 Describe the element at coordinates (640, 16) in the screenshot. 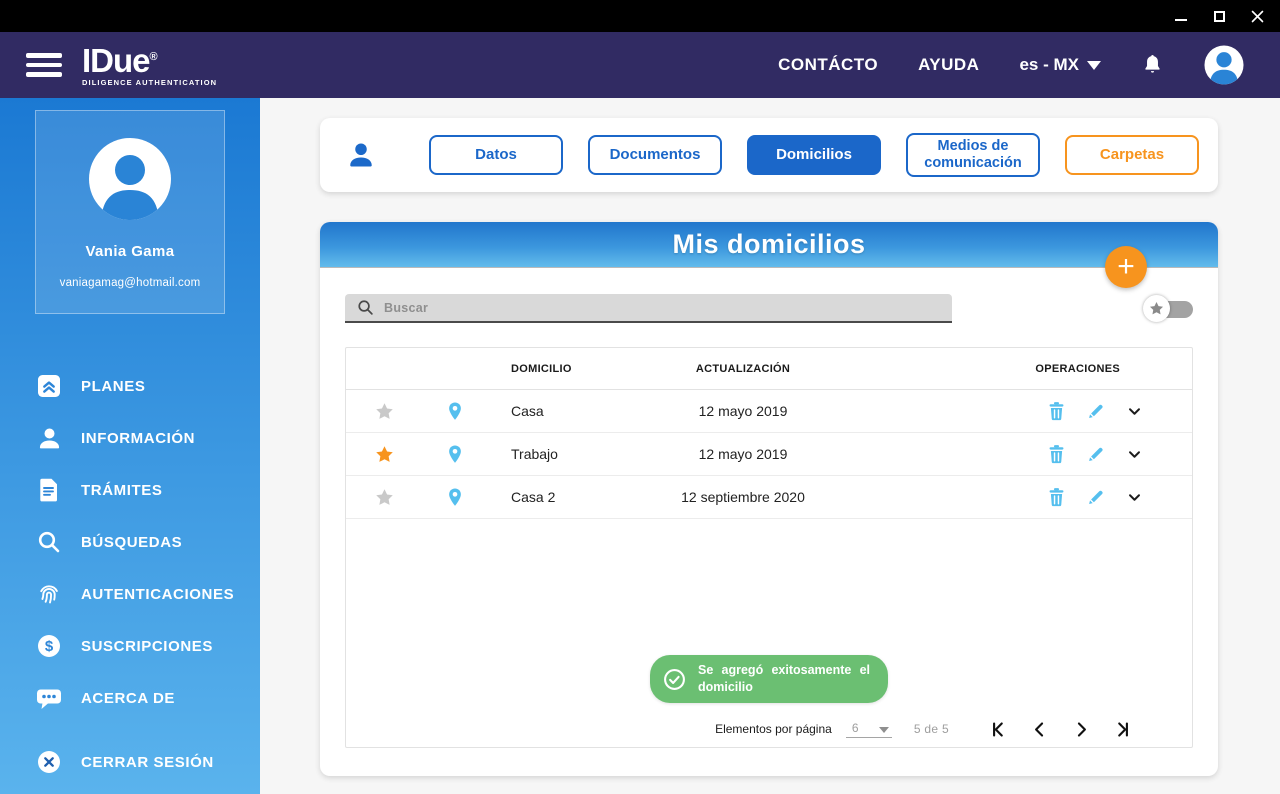

I see `window-titlebar` at that location.